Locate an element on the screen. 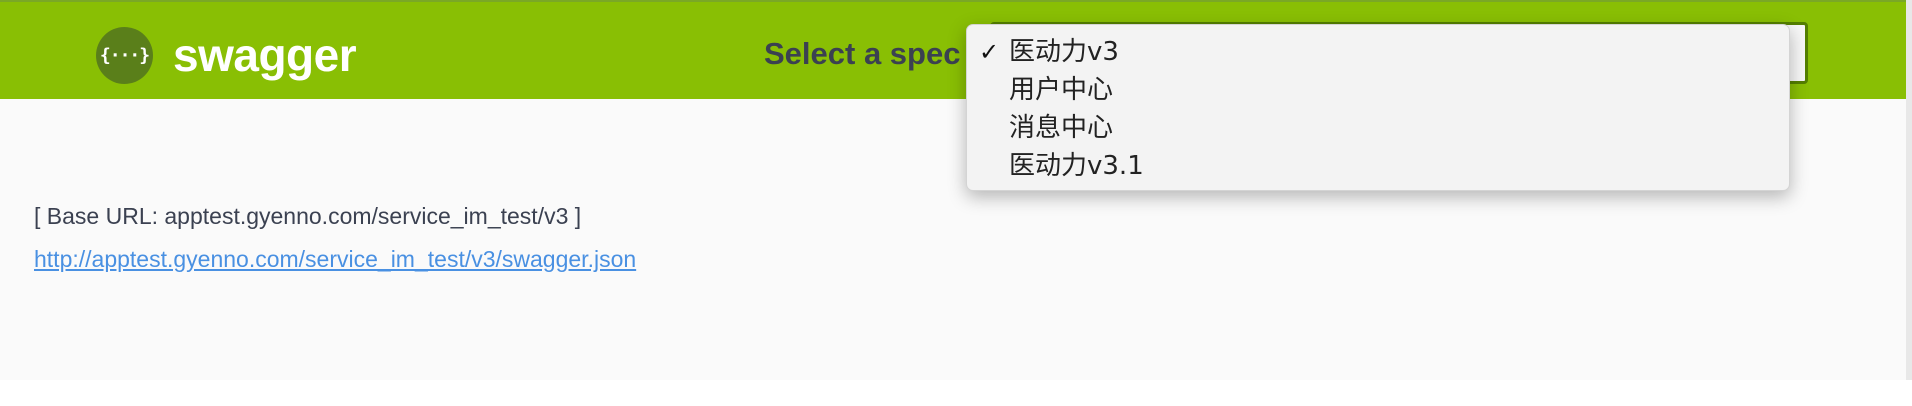 The image size is (1912, 406). spec-option-user-center: 用户中心 is located at coordinates (1378, 90).